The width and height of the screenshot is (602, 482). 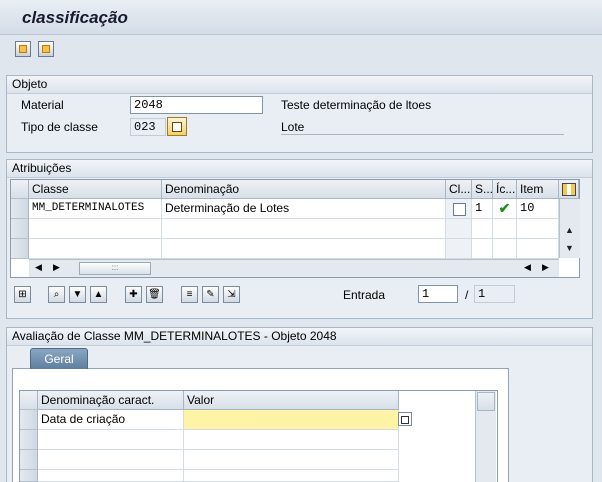 What do you see at coordinates (494, 294) in the screenshot?
I see `entrada-total: 1` at bounding box center [494, 294].